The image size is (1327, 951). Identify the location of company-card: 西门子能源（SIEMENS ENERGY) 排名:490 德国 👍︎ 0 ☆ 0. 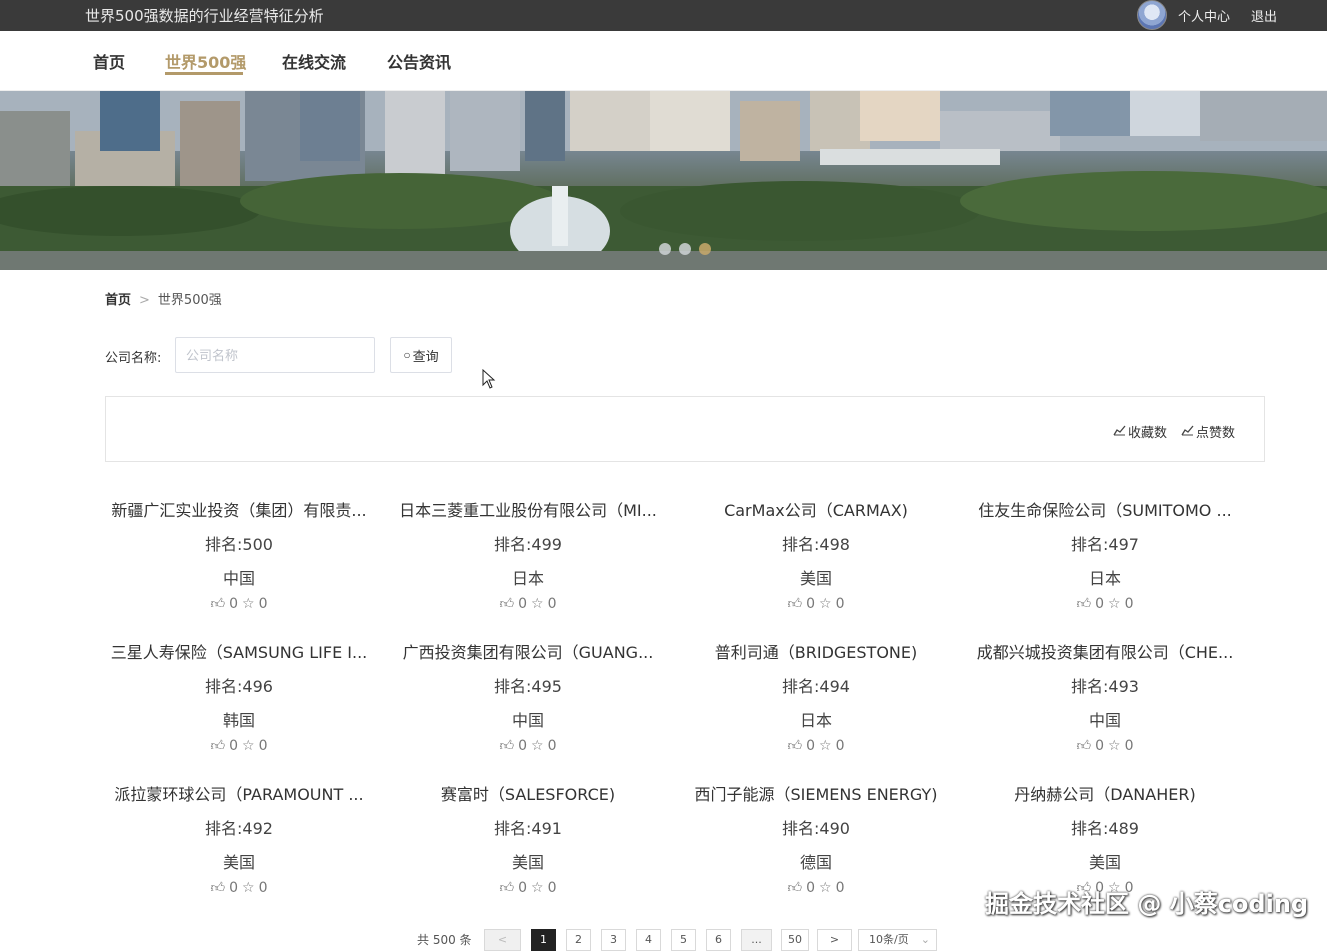
(816, 838).